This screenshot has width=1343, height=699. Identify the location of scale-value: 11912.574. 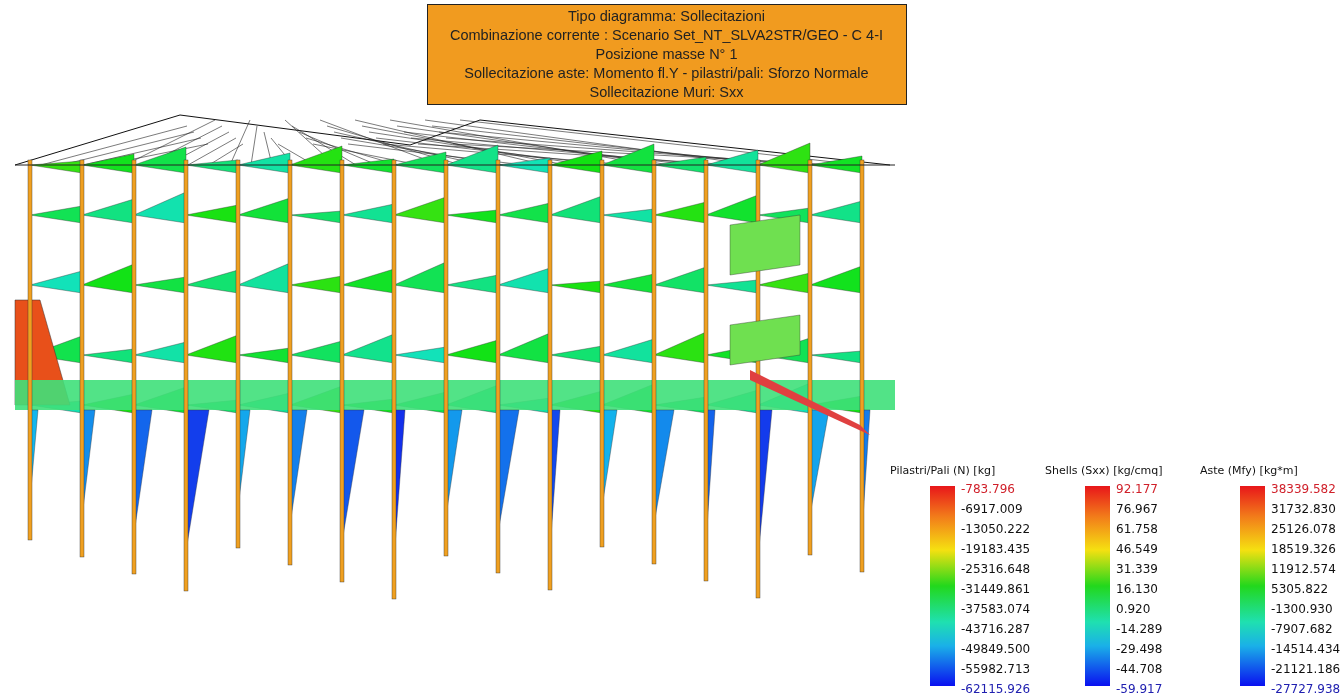
(1304, 569).